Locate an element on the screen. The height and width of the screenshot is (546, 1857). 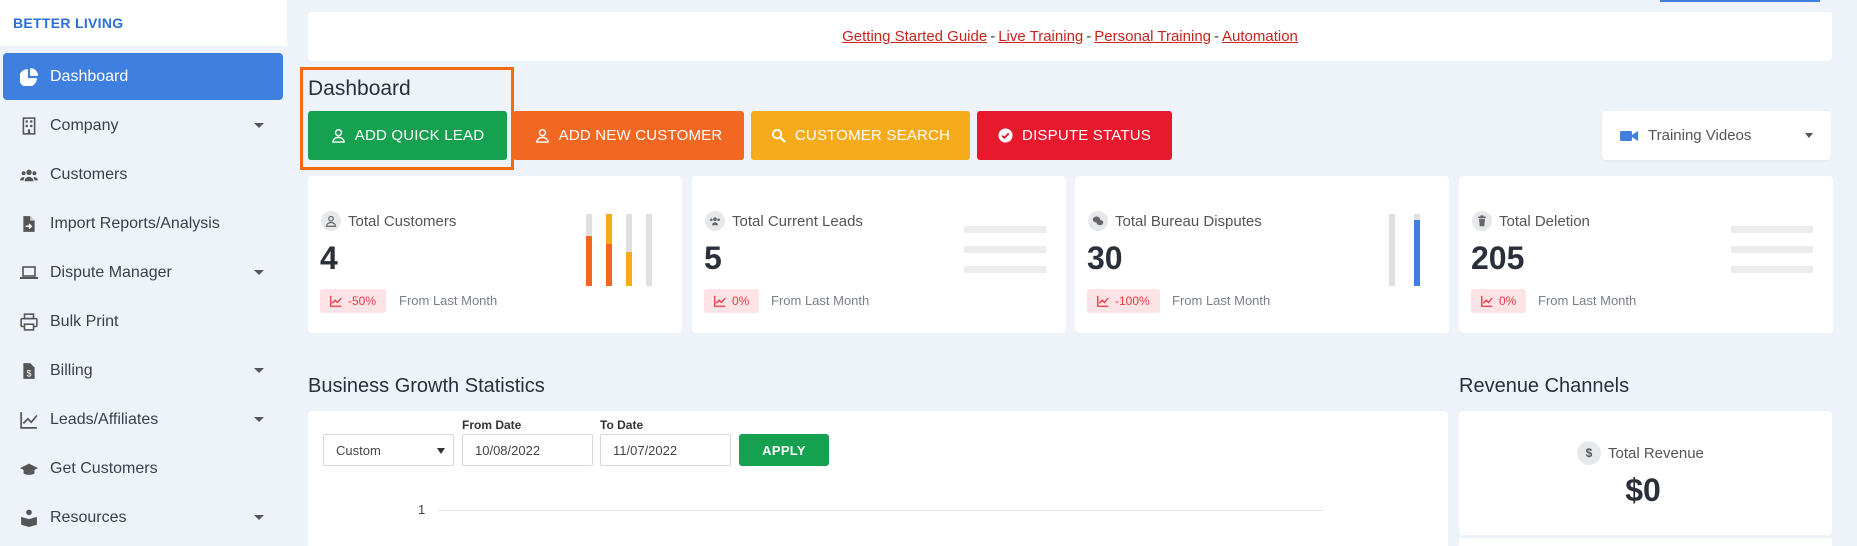
change-badge: -50% is located at coordinates (353, 301).